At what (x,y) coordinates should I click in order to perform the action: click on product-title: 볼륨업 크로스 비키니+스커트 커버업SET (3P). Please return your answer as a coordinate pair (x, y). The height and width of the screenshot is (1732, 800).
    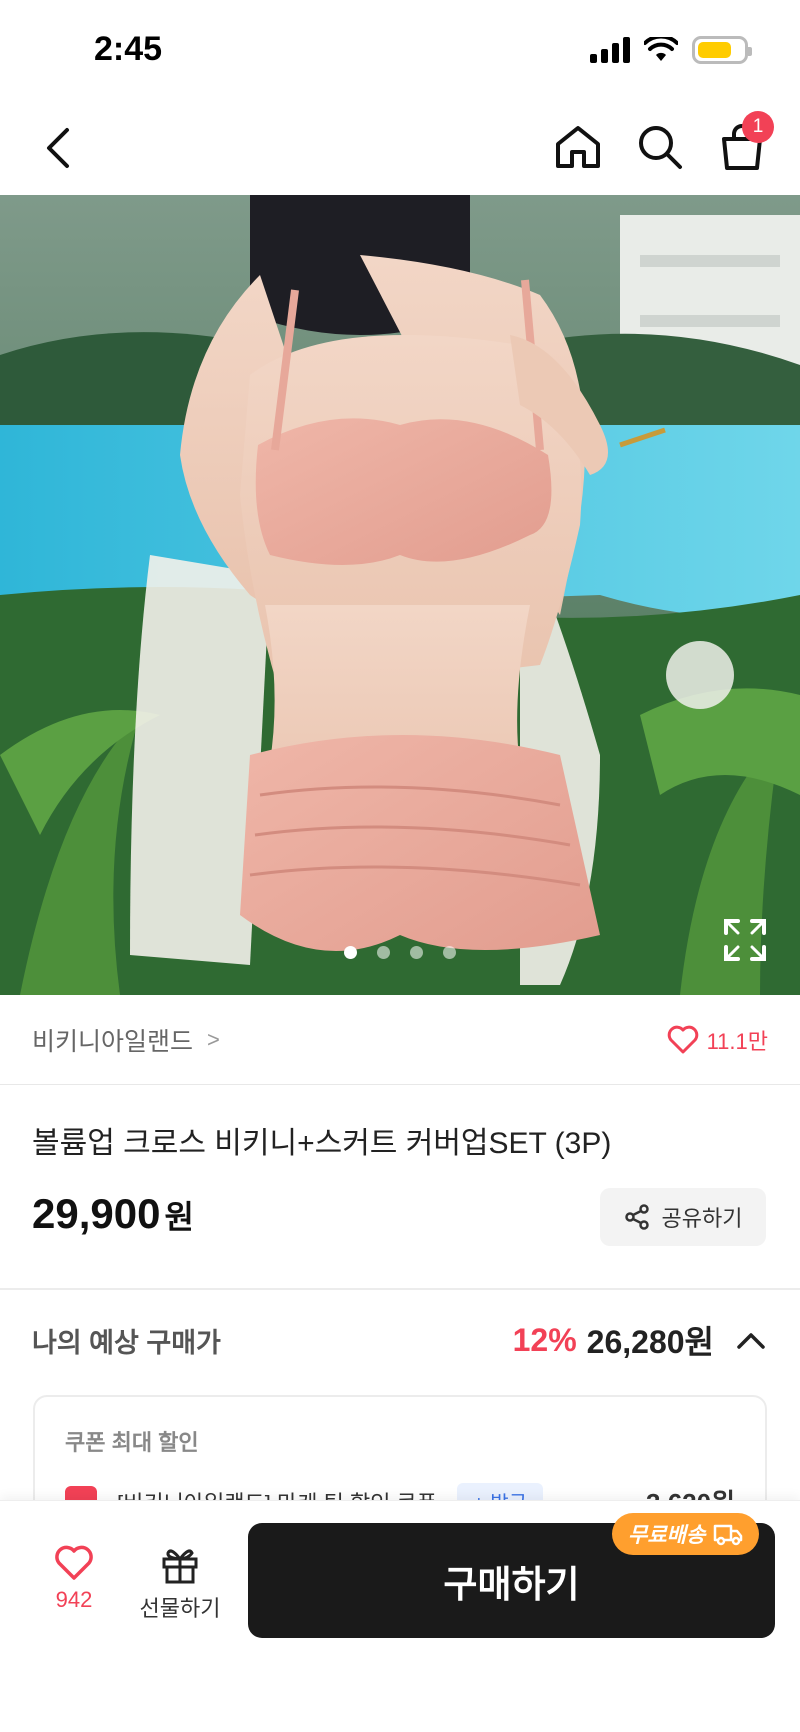
    Looking at the image, I should click on (322, 1143).